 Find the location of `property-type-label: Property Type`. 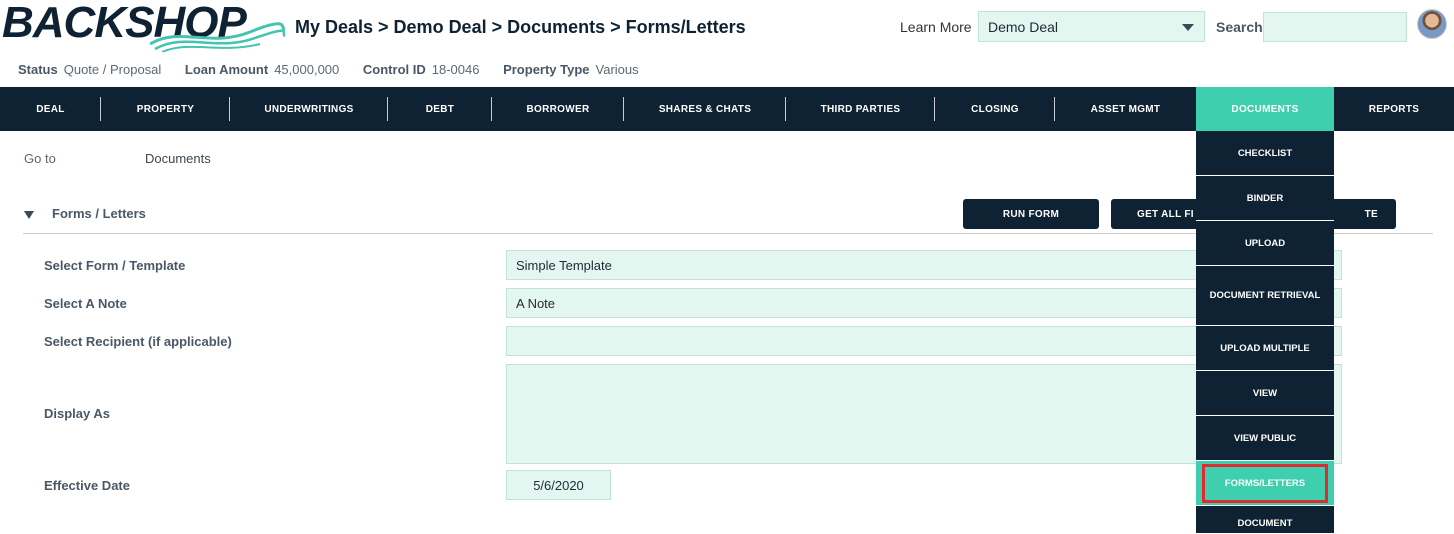

property-type-label: Property Type is located at coordinates (546, 69).